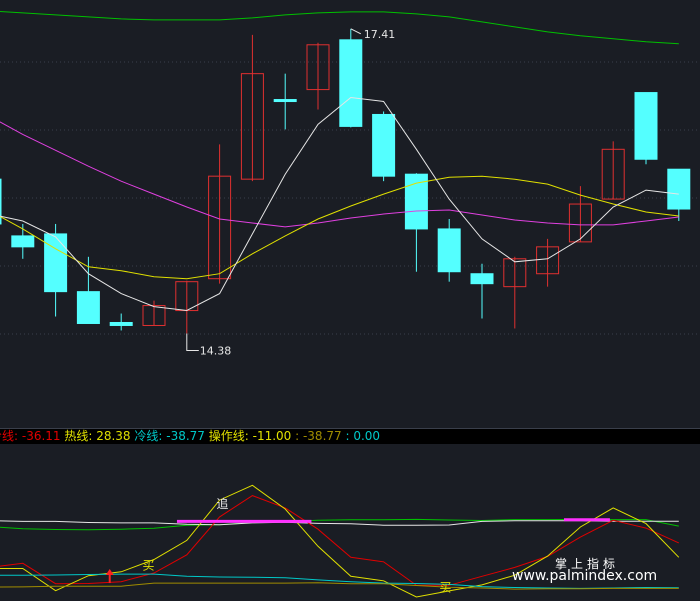 Image resolution: width=700 pixels, height=601 pixels. Describe the element at coordinates (585, 576) in the screenshot. I see `watermark-url: www.palmindex.com` at that location.